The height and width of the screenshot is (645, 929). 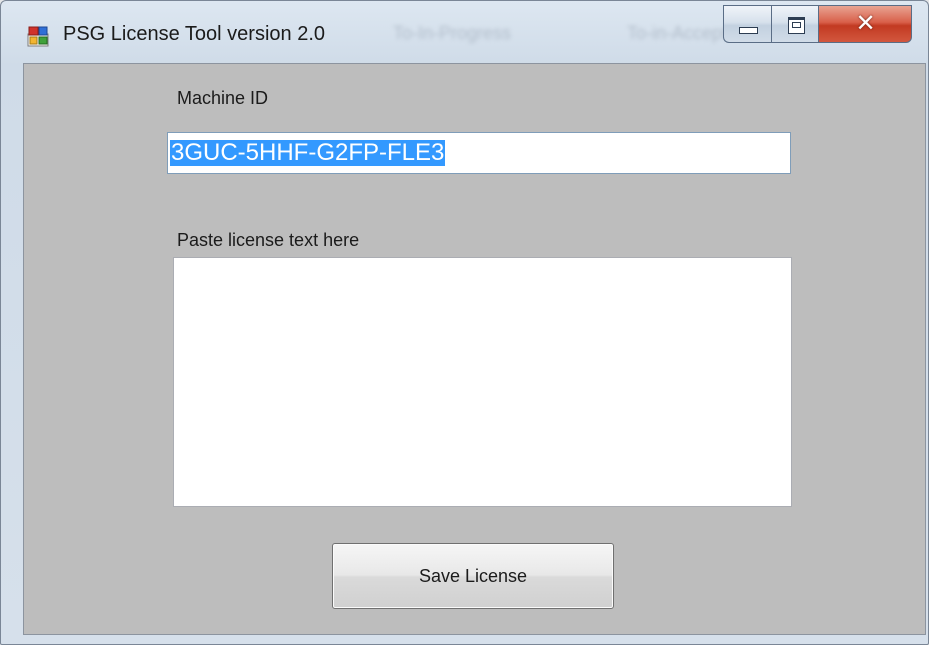 What do you see at coordinates (479, 153) in the screenshot?
I see `machine-id-field: 3GUC-5HHF-G2FP-FLE3` at bounding box center [479, 153].